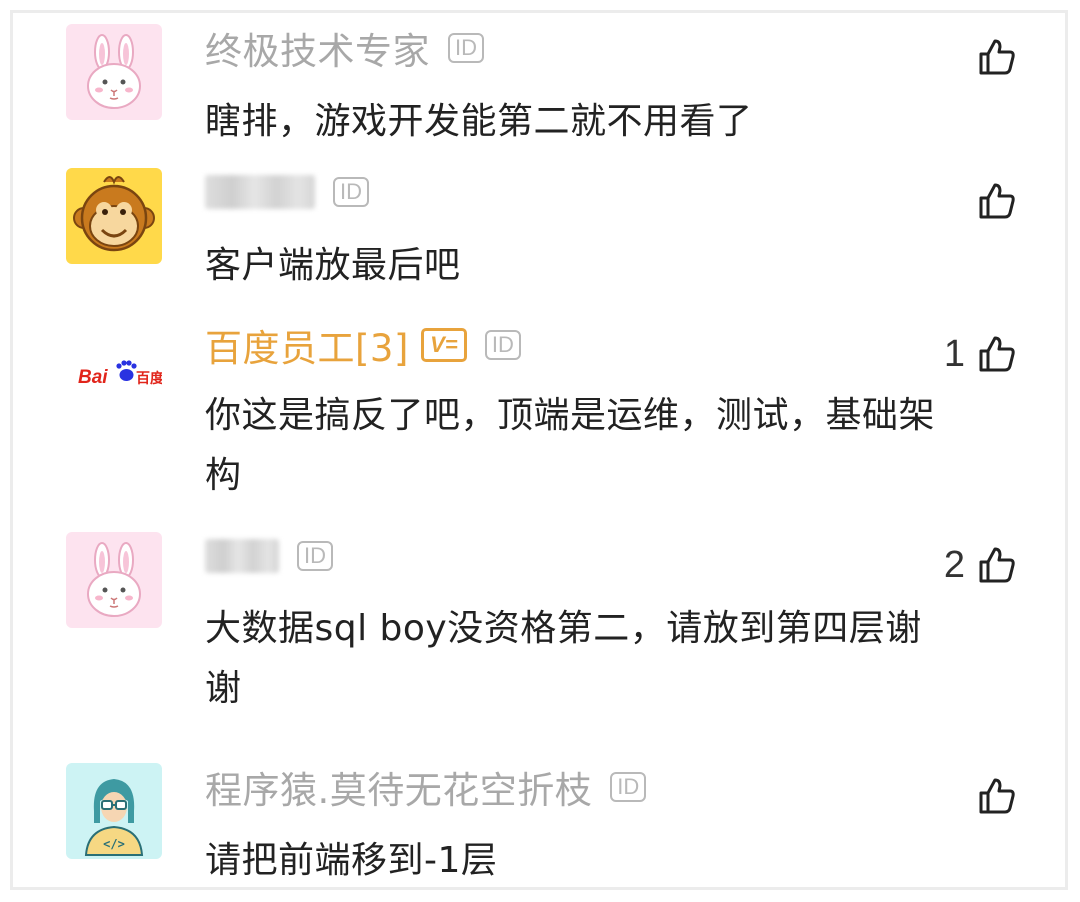 Image resolution: width=1080 pixels, height=902 pixels. I want to click on username: 程序猿.莫待无花空折枝, so click(398, 787).